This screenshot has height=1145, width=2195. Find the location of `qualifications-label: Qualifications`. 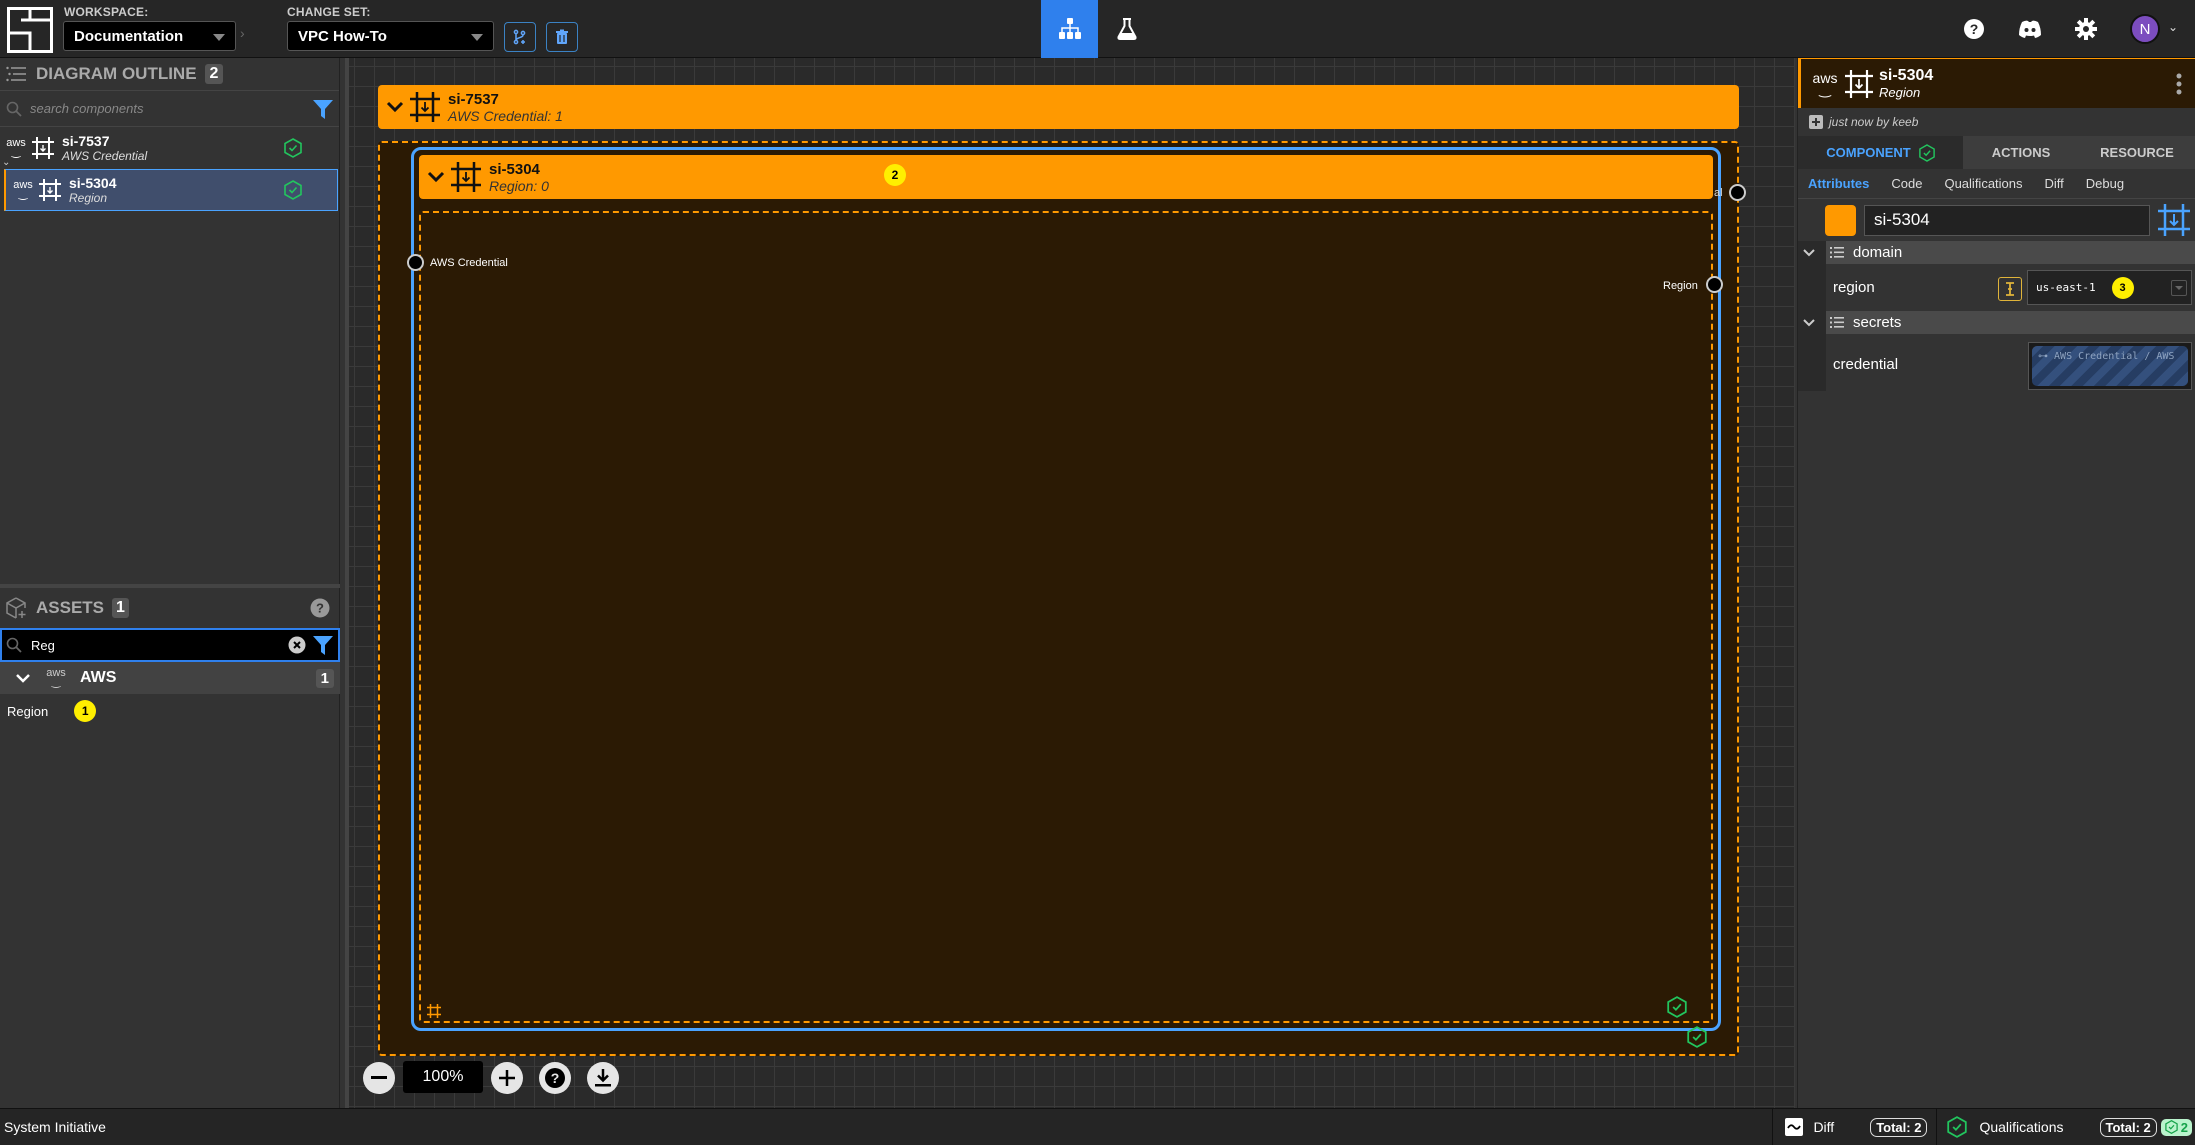

qualifications-label: Qualifications is located at coordinates (2021, 1127).